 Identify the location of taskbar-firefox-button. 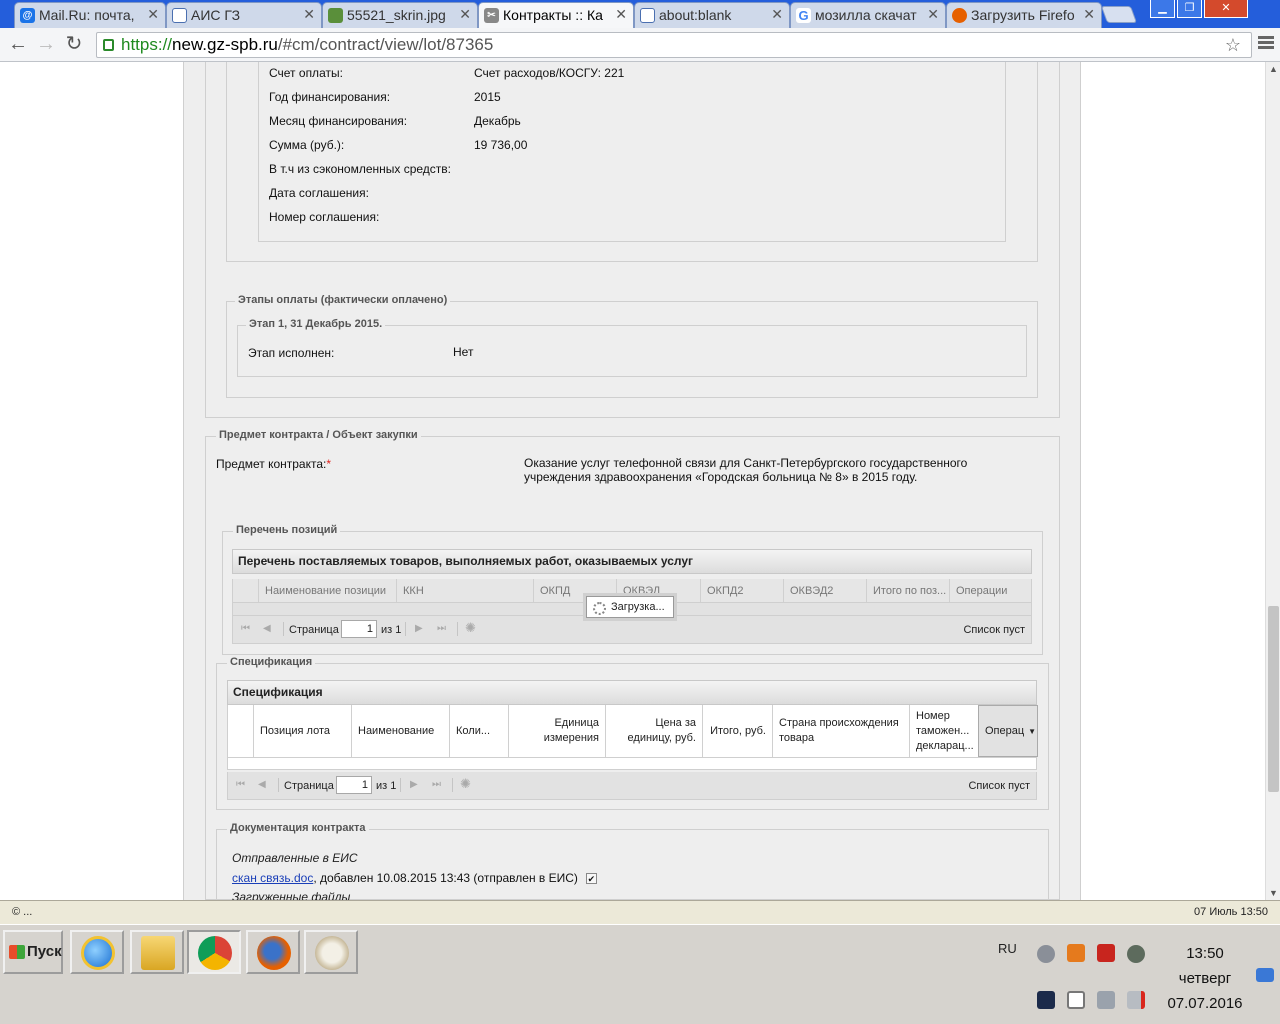
(273, 952).